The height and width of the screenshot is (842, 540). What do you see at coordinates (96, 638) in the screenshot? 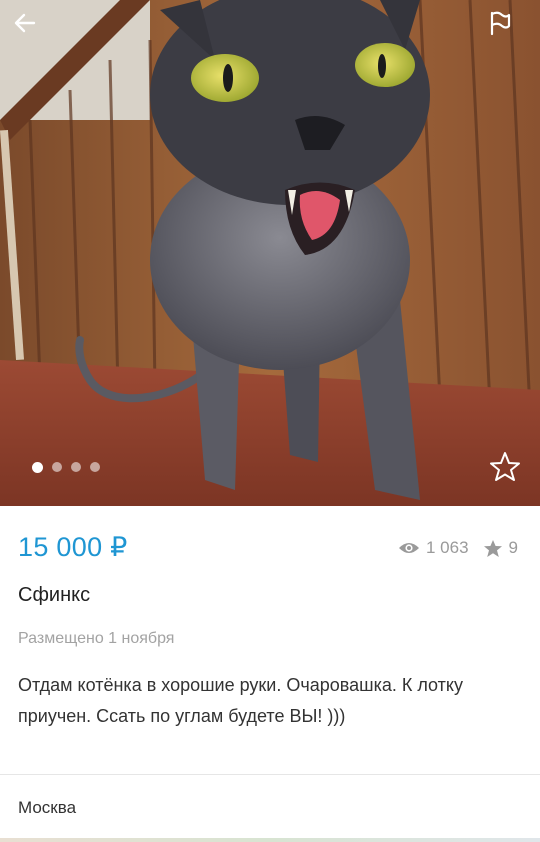
I see `posted-date: Размещено 1 ноября` at bounding box center [96, 638].